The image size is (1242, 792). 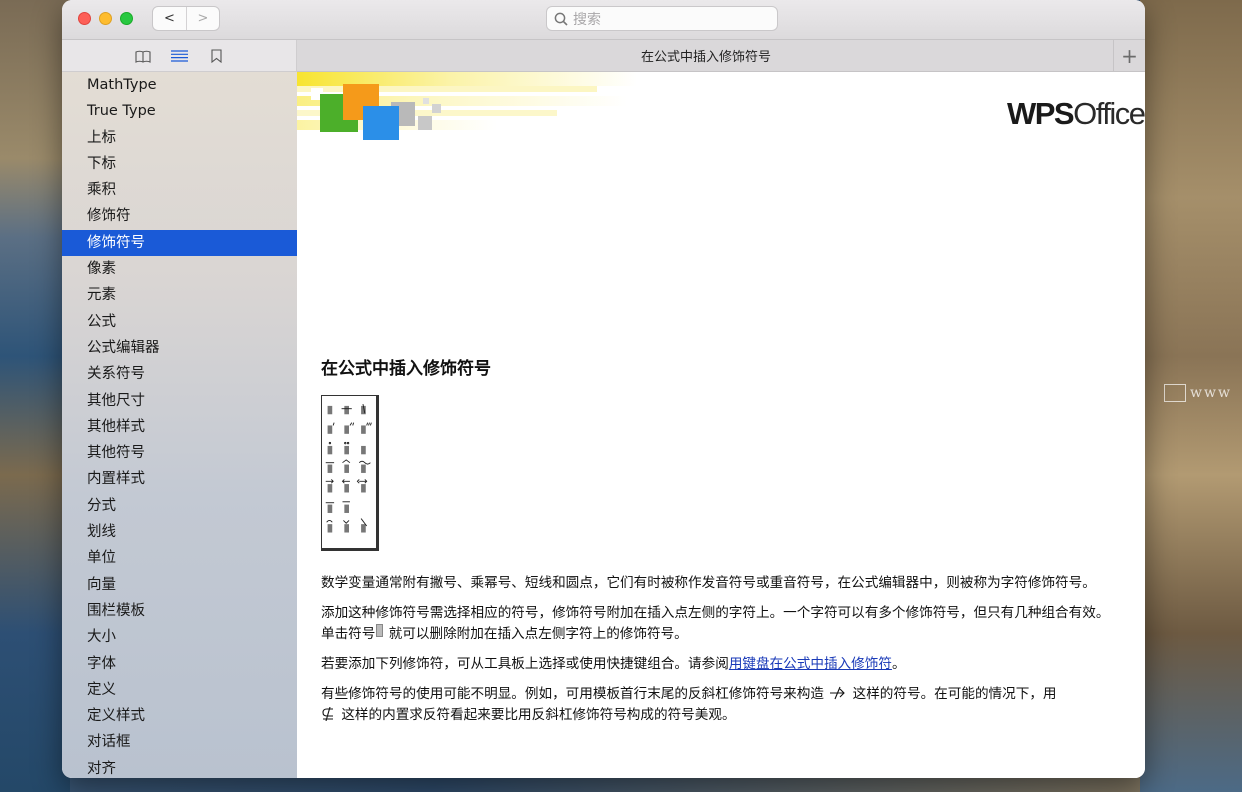 I want to click on minimize-window-button, so click(x=105, y=18).